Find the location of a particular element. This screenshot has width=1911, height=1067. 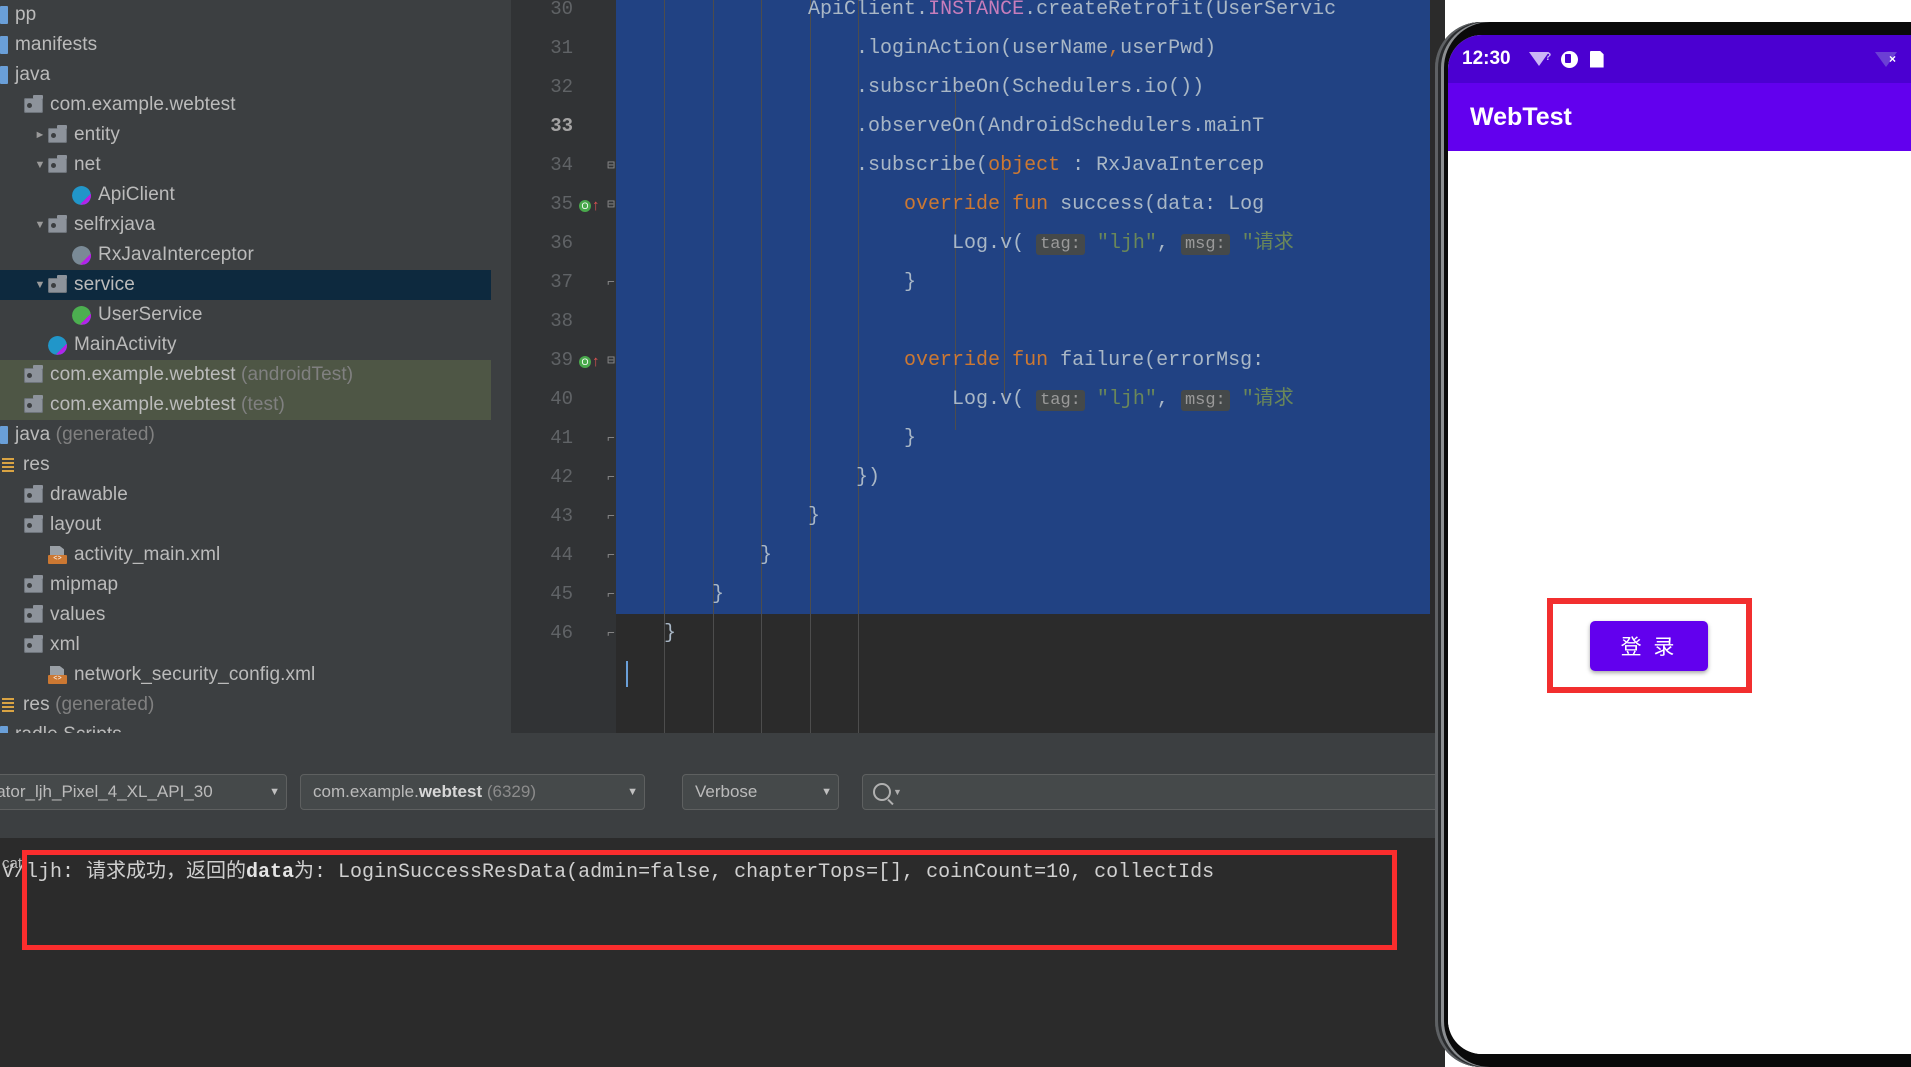

tree-item-detail: (generated) is located at coordinates (102, 704).